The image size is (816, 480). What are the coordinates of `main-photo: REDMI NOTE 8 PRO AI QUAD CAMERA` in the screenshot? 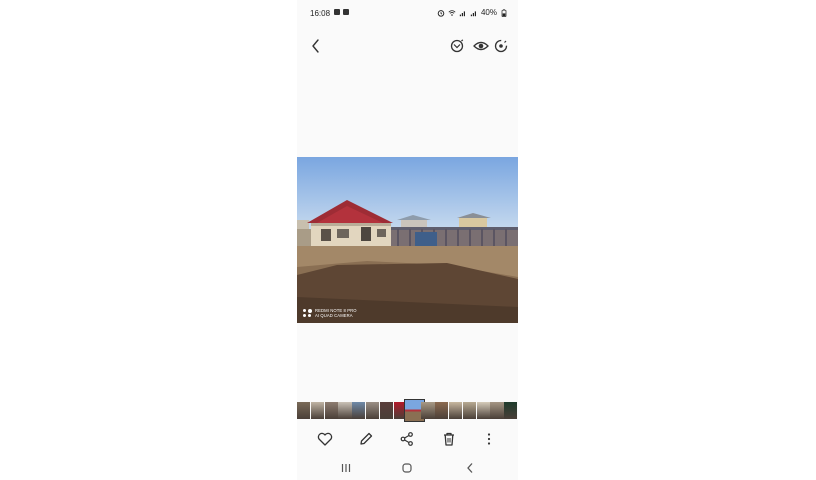 It's located at (407, 240).